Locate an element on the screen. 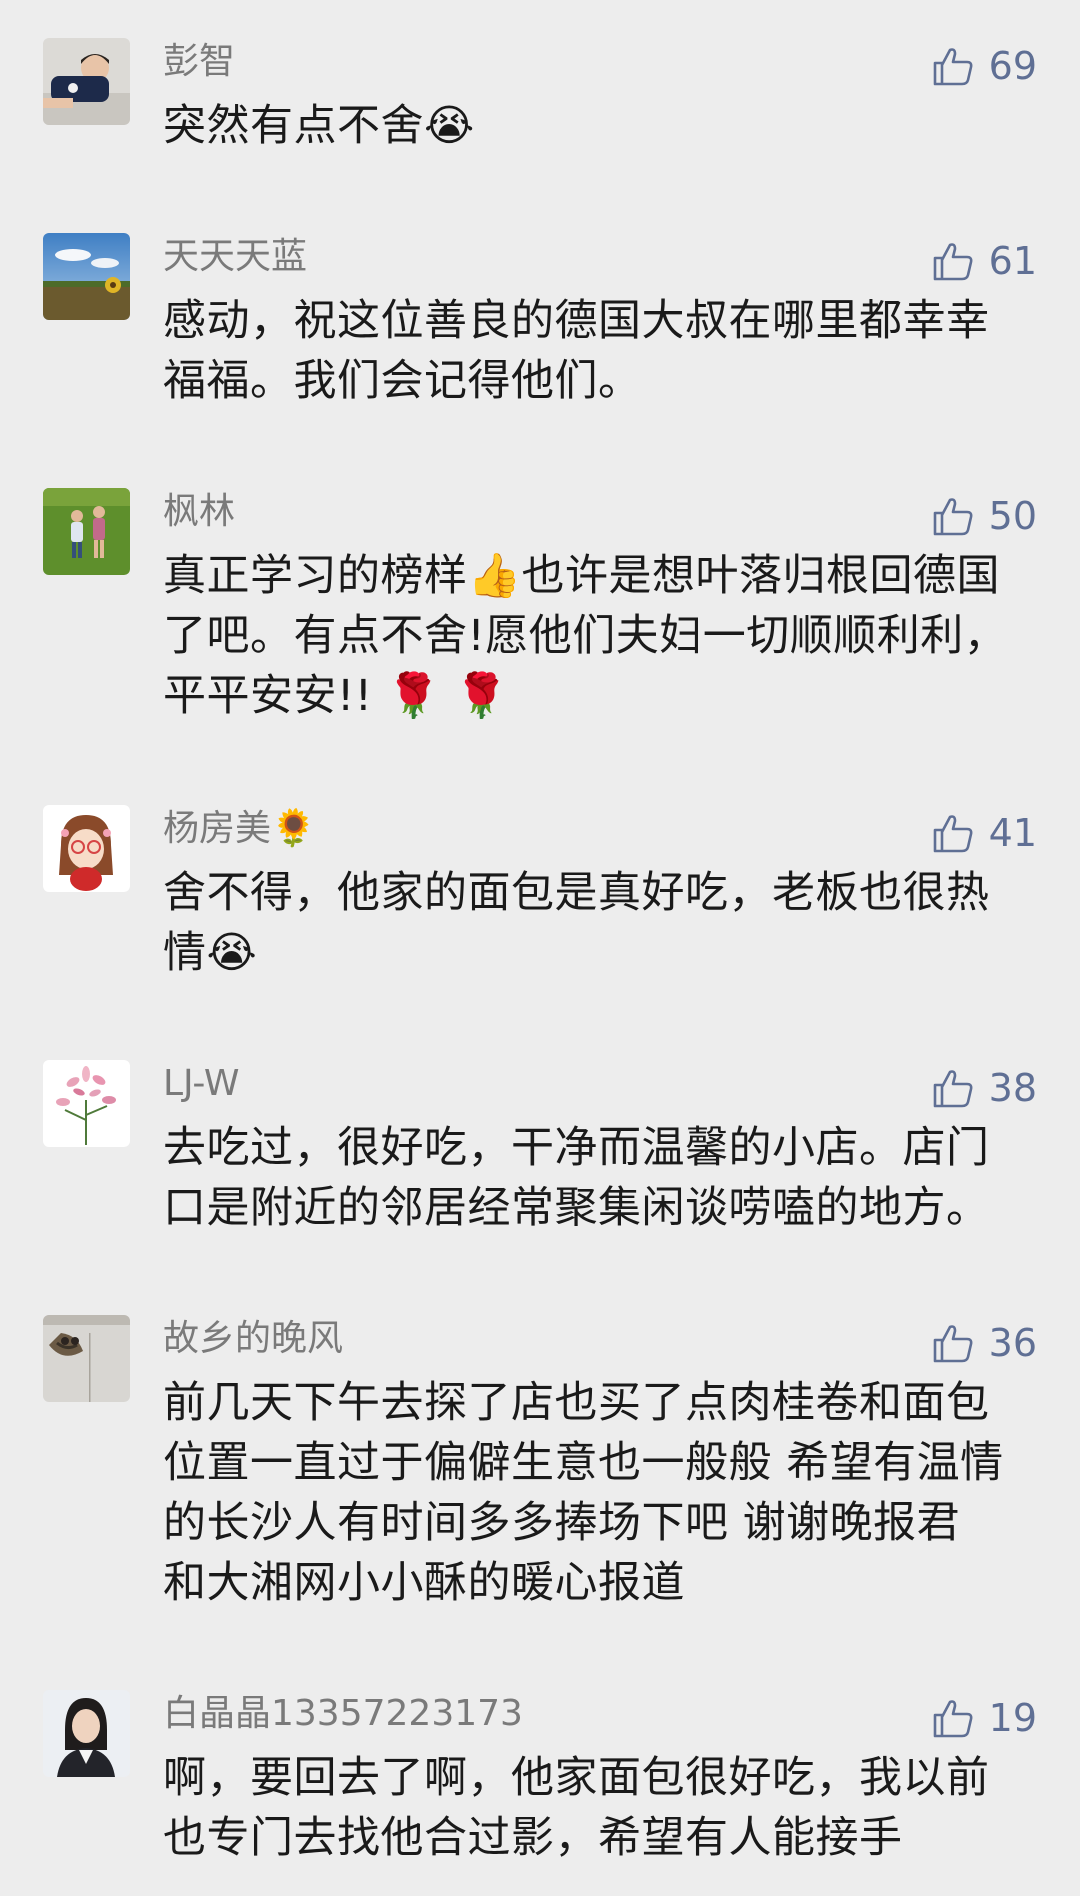 Image resolution: width=1080 pixels, height=1896 pixels. like-button: 69 is located at coordinates (984, 66).